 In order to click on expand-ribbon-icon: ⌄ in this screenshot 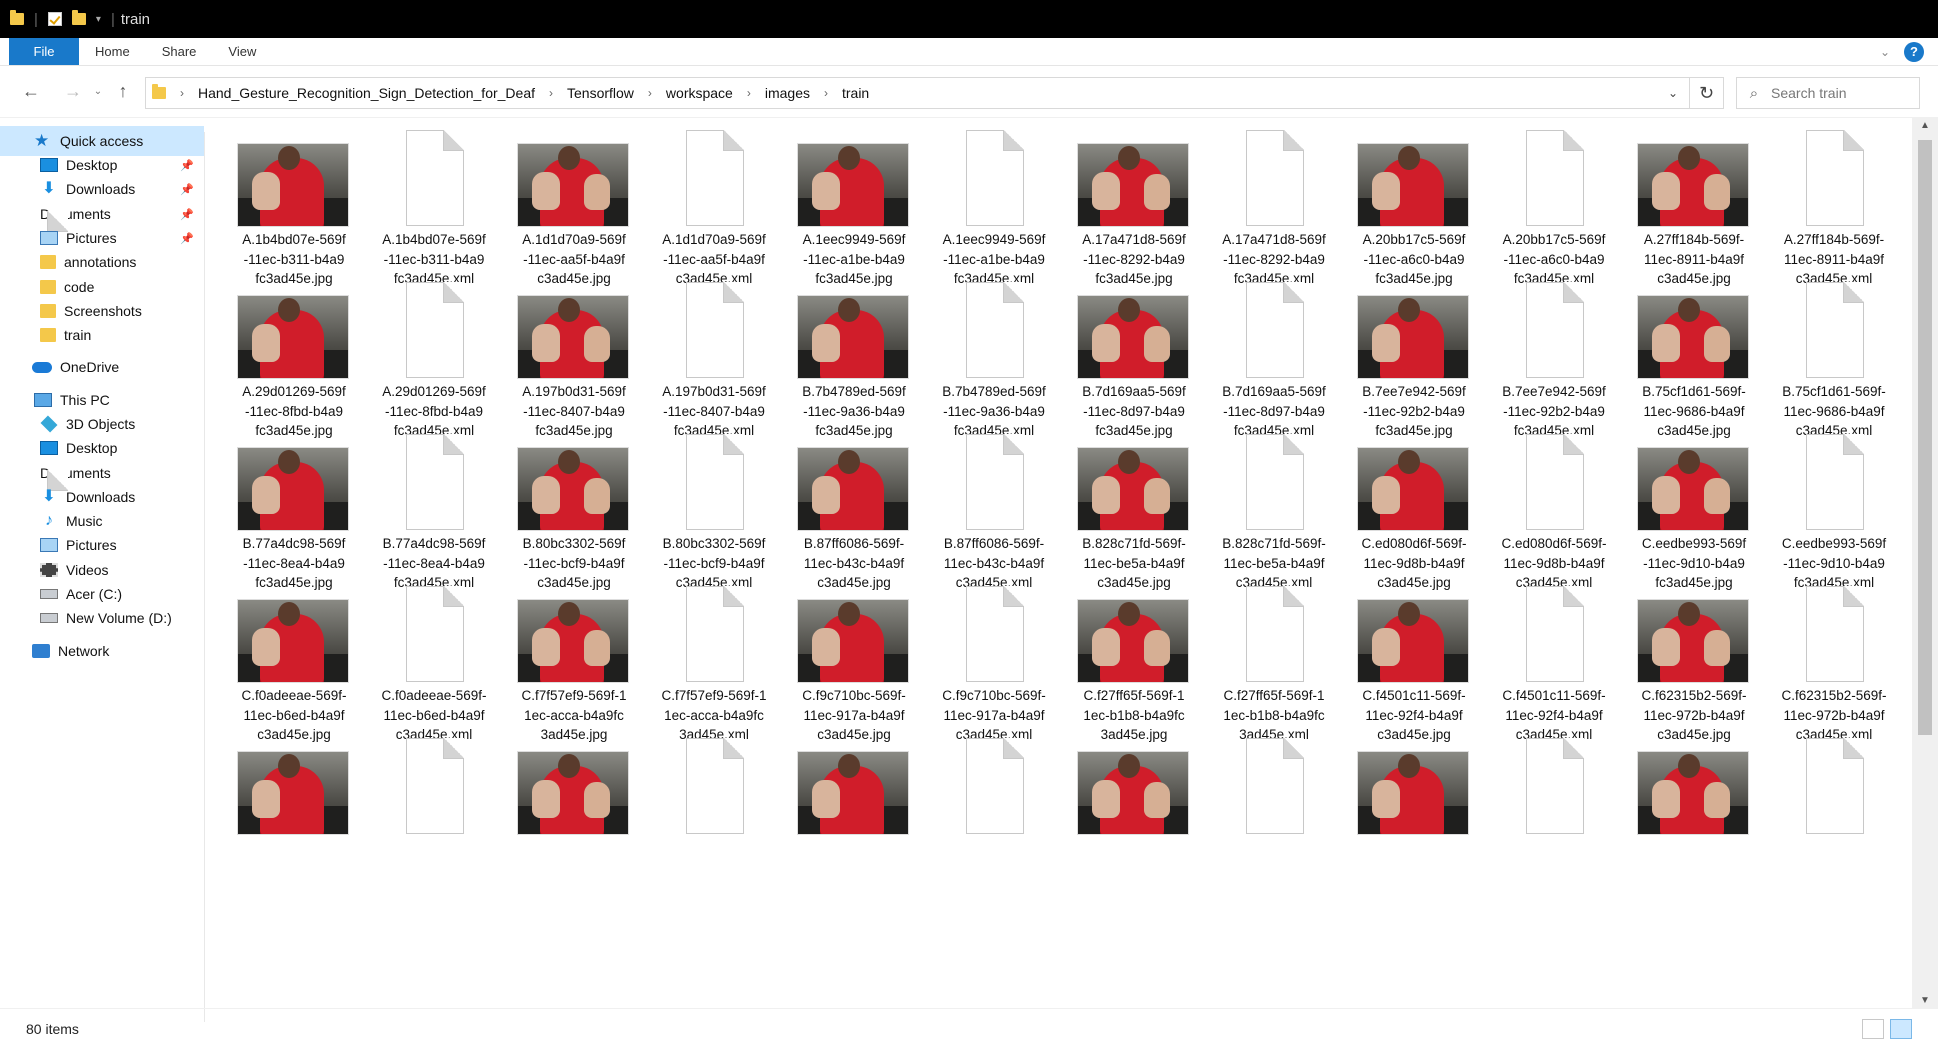, I will do `click(1885, 52)`.